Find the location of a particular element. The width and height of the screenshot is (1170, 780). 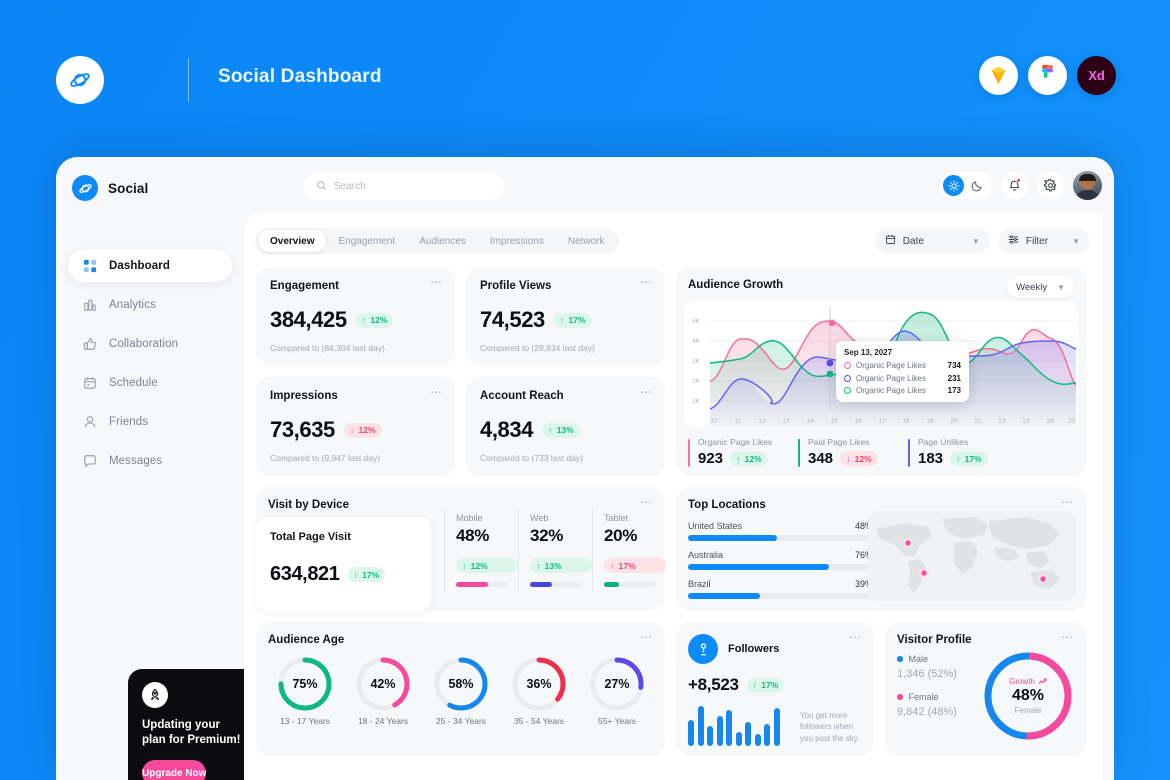

male-color-dot is located at coordinates (900, 659).